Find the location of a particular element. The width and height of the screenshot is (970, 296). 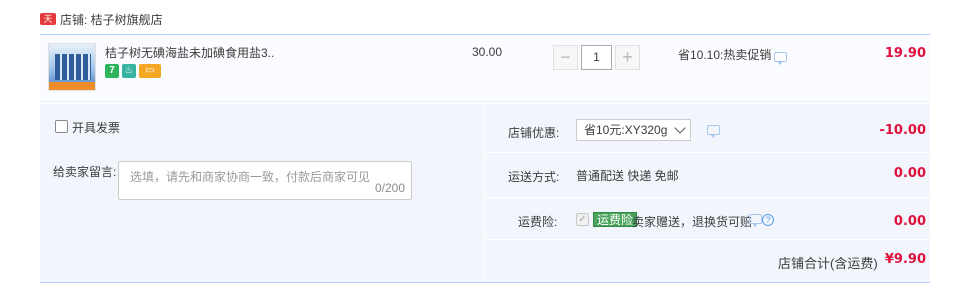

order-footer-line is located at coordinates (485, 282).